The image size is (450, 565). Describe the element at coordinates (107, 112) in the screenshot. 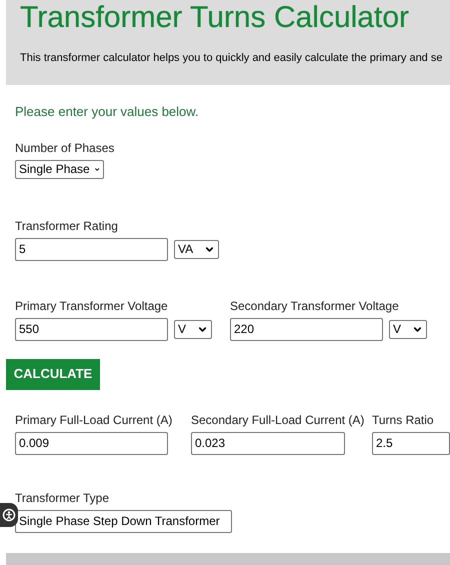

I see `intro-text: Please enter your values below.` at that location.